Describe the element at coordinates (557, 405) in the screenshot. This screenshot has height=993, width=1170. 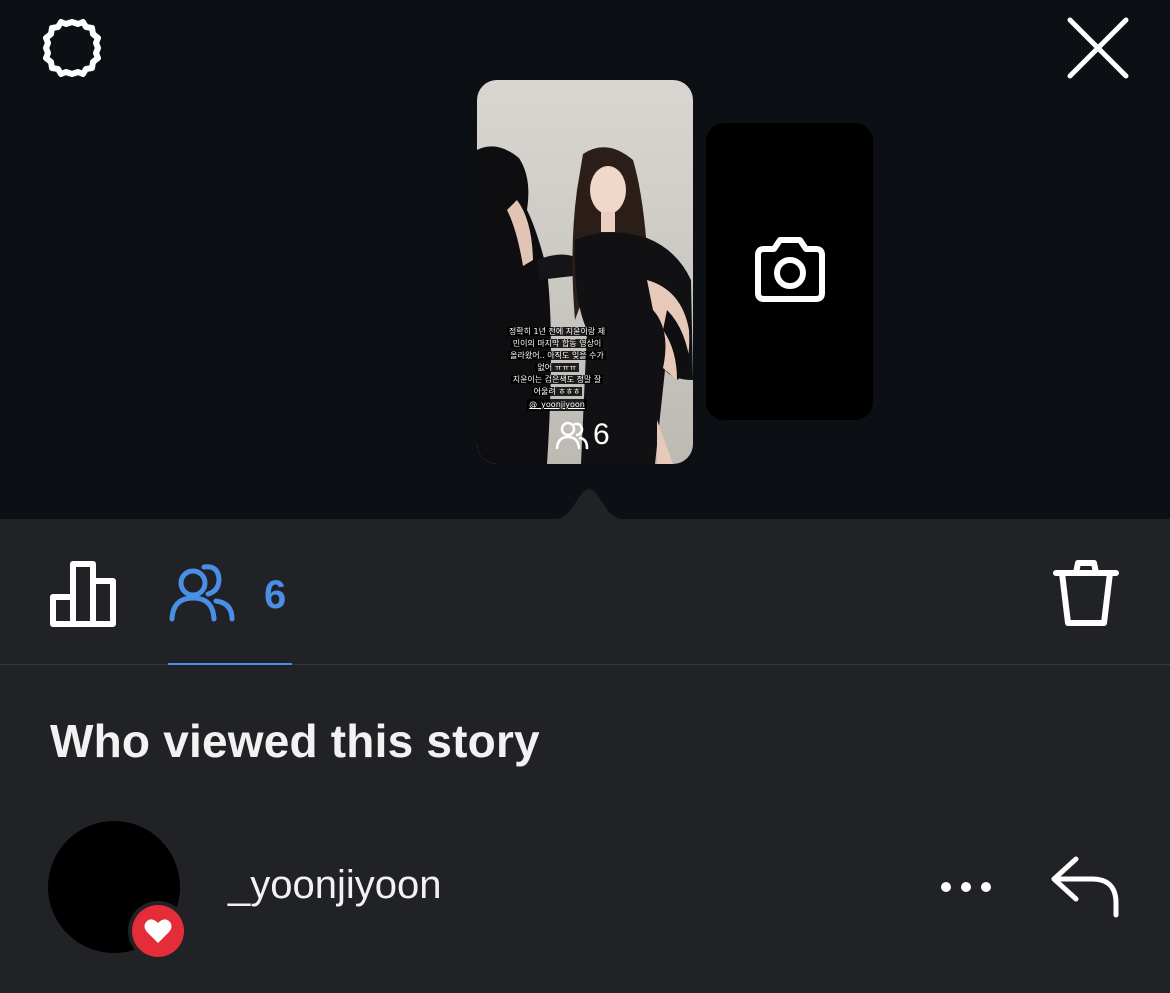
I see `caption-mention: @_yoonjiyoon` at that location.